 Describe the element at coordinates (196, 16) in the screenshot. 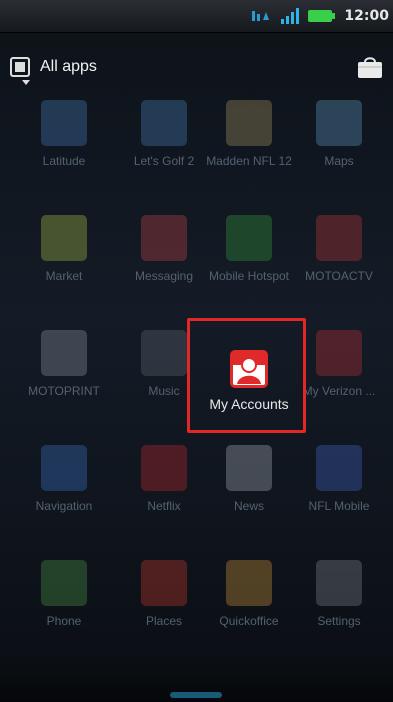

I see `status-bar: 12:00` at that location.